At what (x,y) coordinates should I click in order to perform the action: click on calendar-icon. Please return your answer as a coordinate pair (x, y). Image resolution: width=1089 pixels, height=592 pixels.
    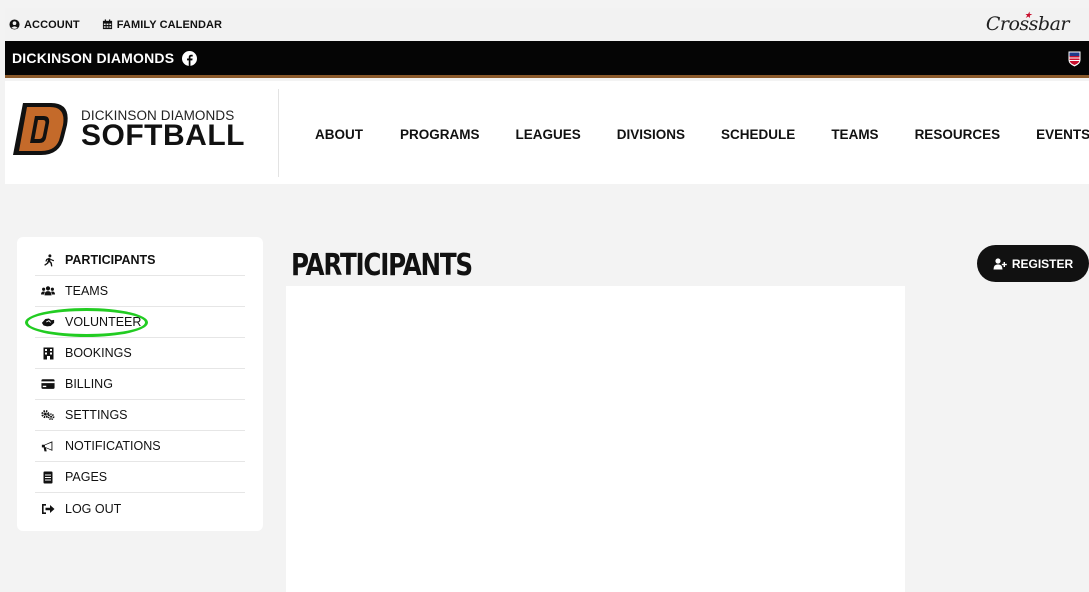
    Looking at the image, I should click on (107, 24).